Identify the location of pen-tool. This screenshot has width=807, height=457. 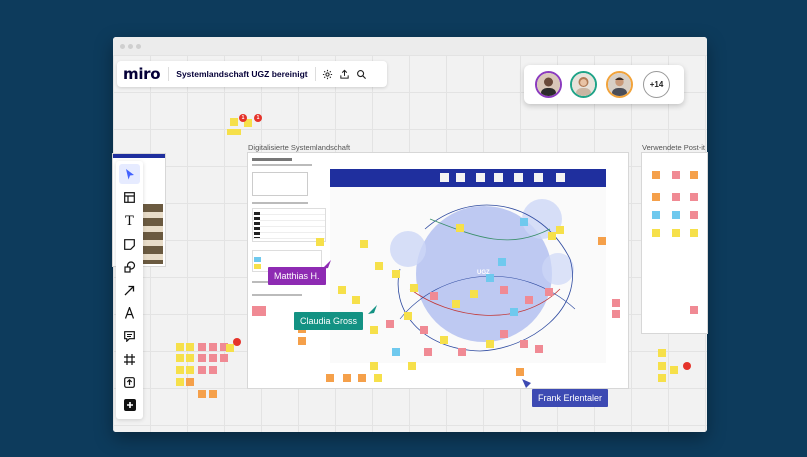
(129, 313).